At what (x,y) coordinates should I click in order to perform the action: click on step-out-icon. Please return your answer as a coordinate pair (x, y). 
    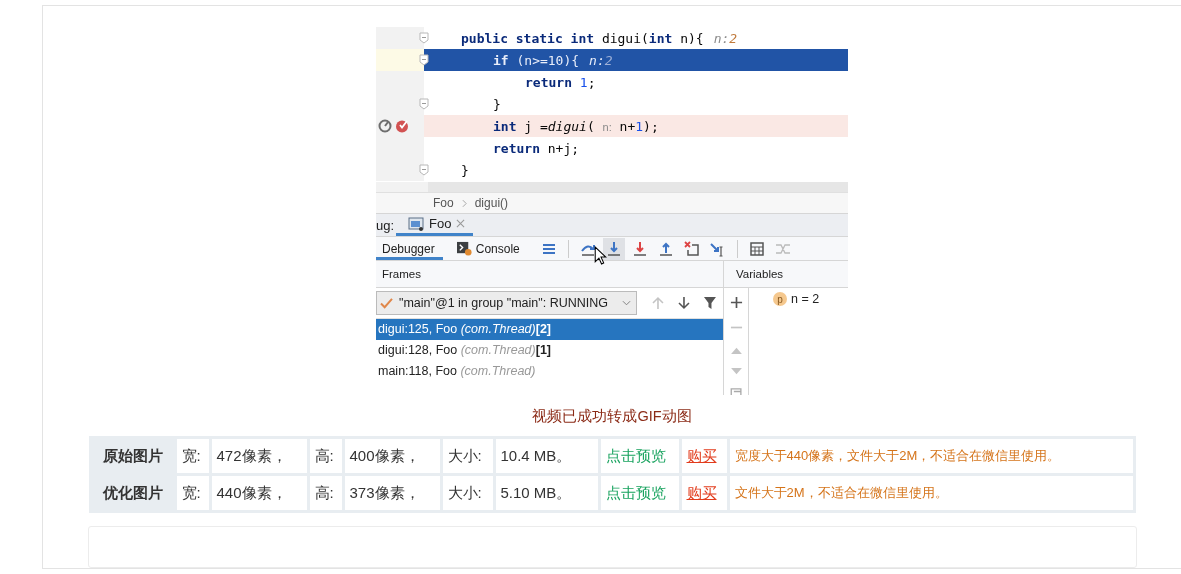
    Looking at the image, I should click on (665, 248).